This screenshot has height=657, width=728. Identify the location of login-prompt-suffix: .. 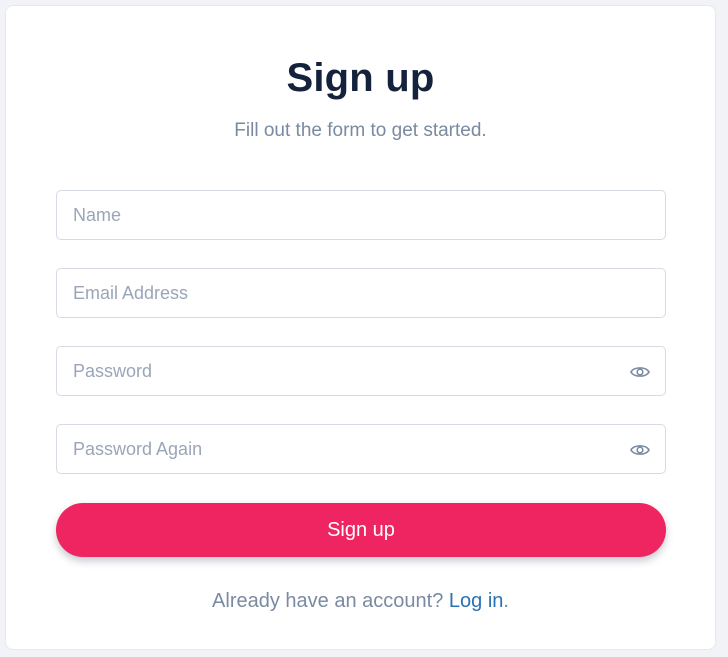
(506, 601).